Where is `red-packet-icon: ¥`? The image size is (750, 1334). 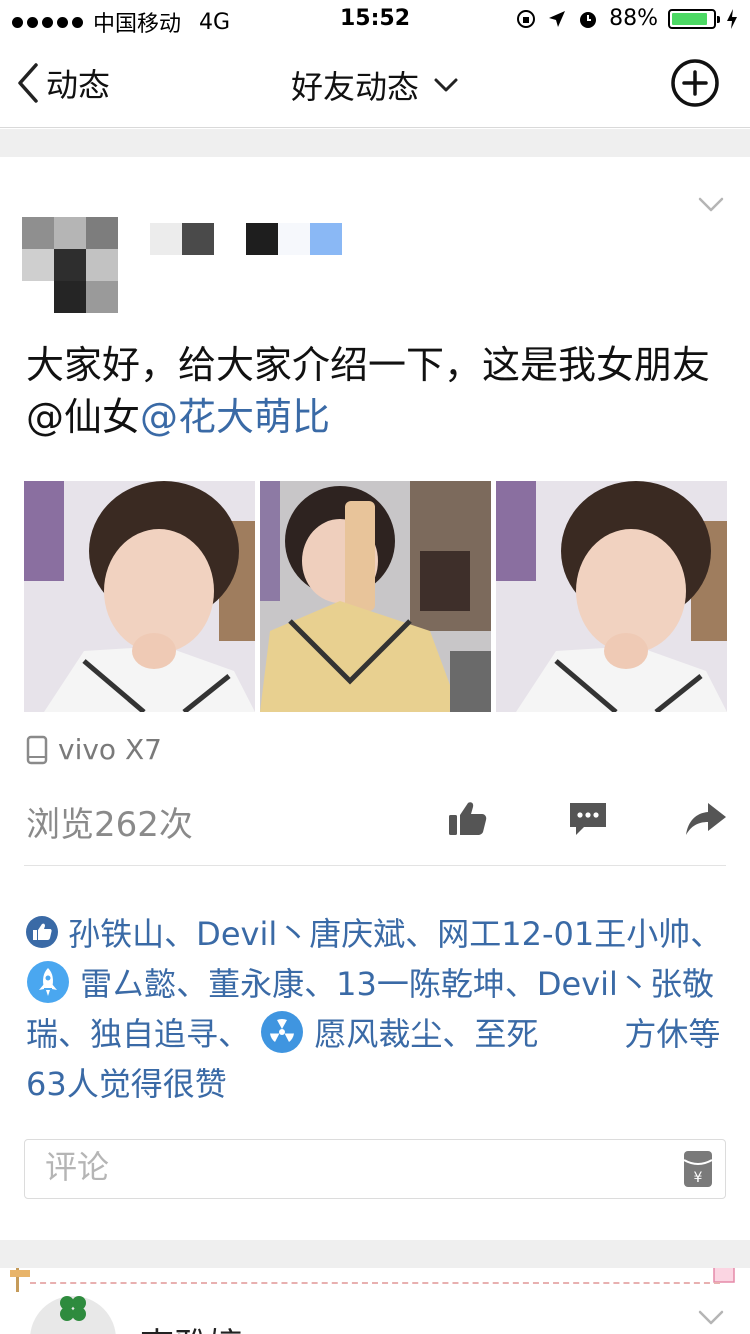
red-packet-icon: ¥ is located at coordinates (698, 1169).